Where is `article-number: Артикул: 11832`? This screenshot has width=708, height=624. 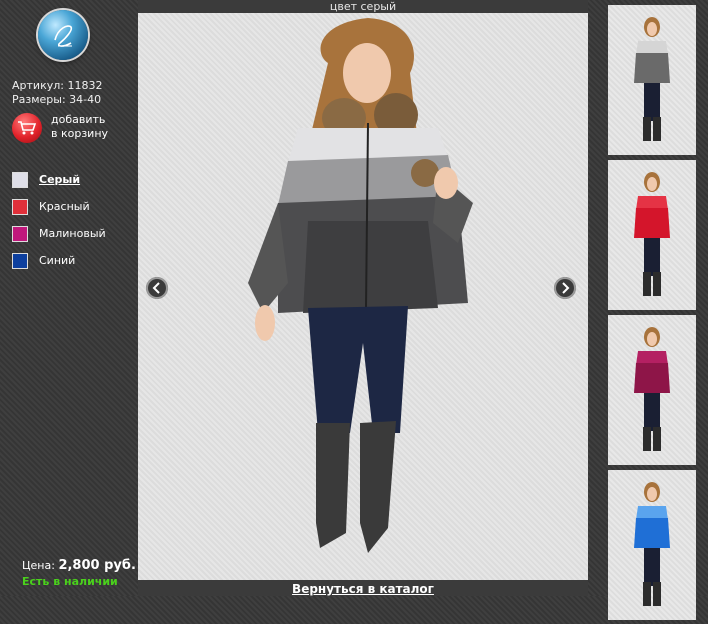 article-number: Артикул: 11832 is located at coordinates (57, 85).